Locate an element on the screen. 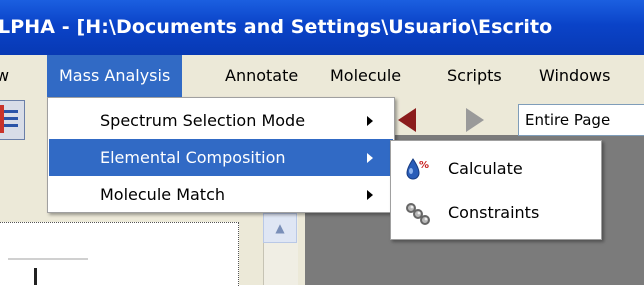  submenu-item-constraints: Constraints is located at coordinates (496, 213).